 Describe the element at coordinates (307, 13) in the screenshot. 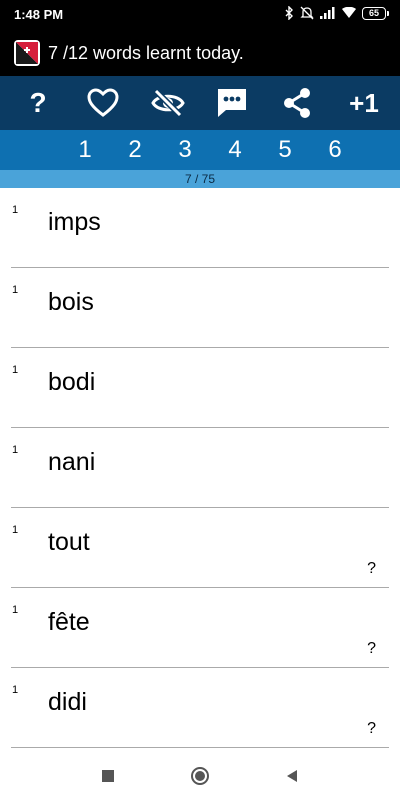

I see `mute-icon` at that location.